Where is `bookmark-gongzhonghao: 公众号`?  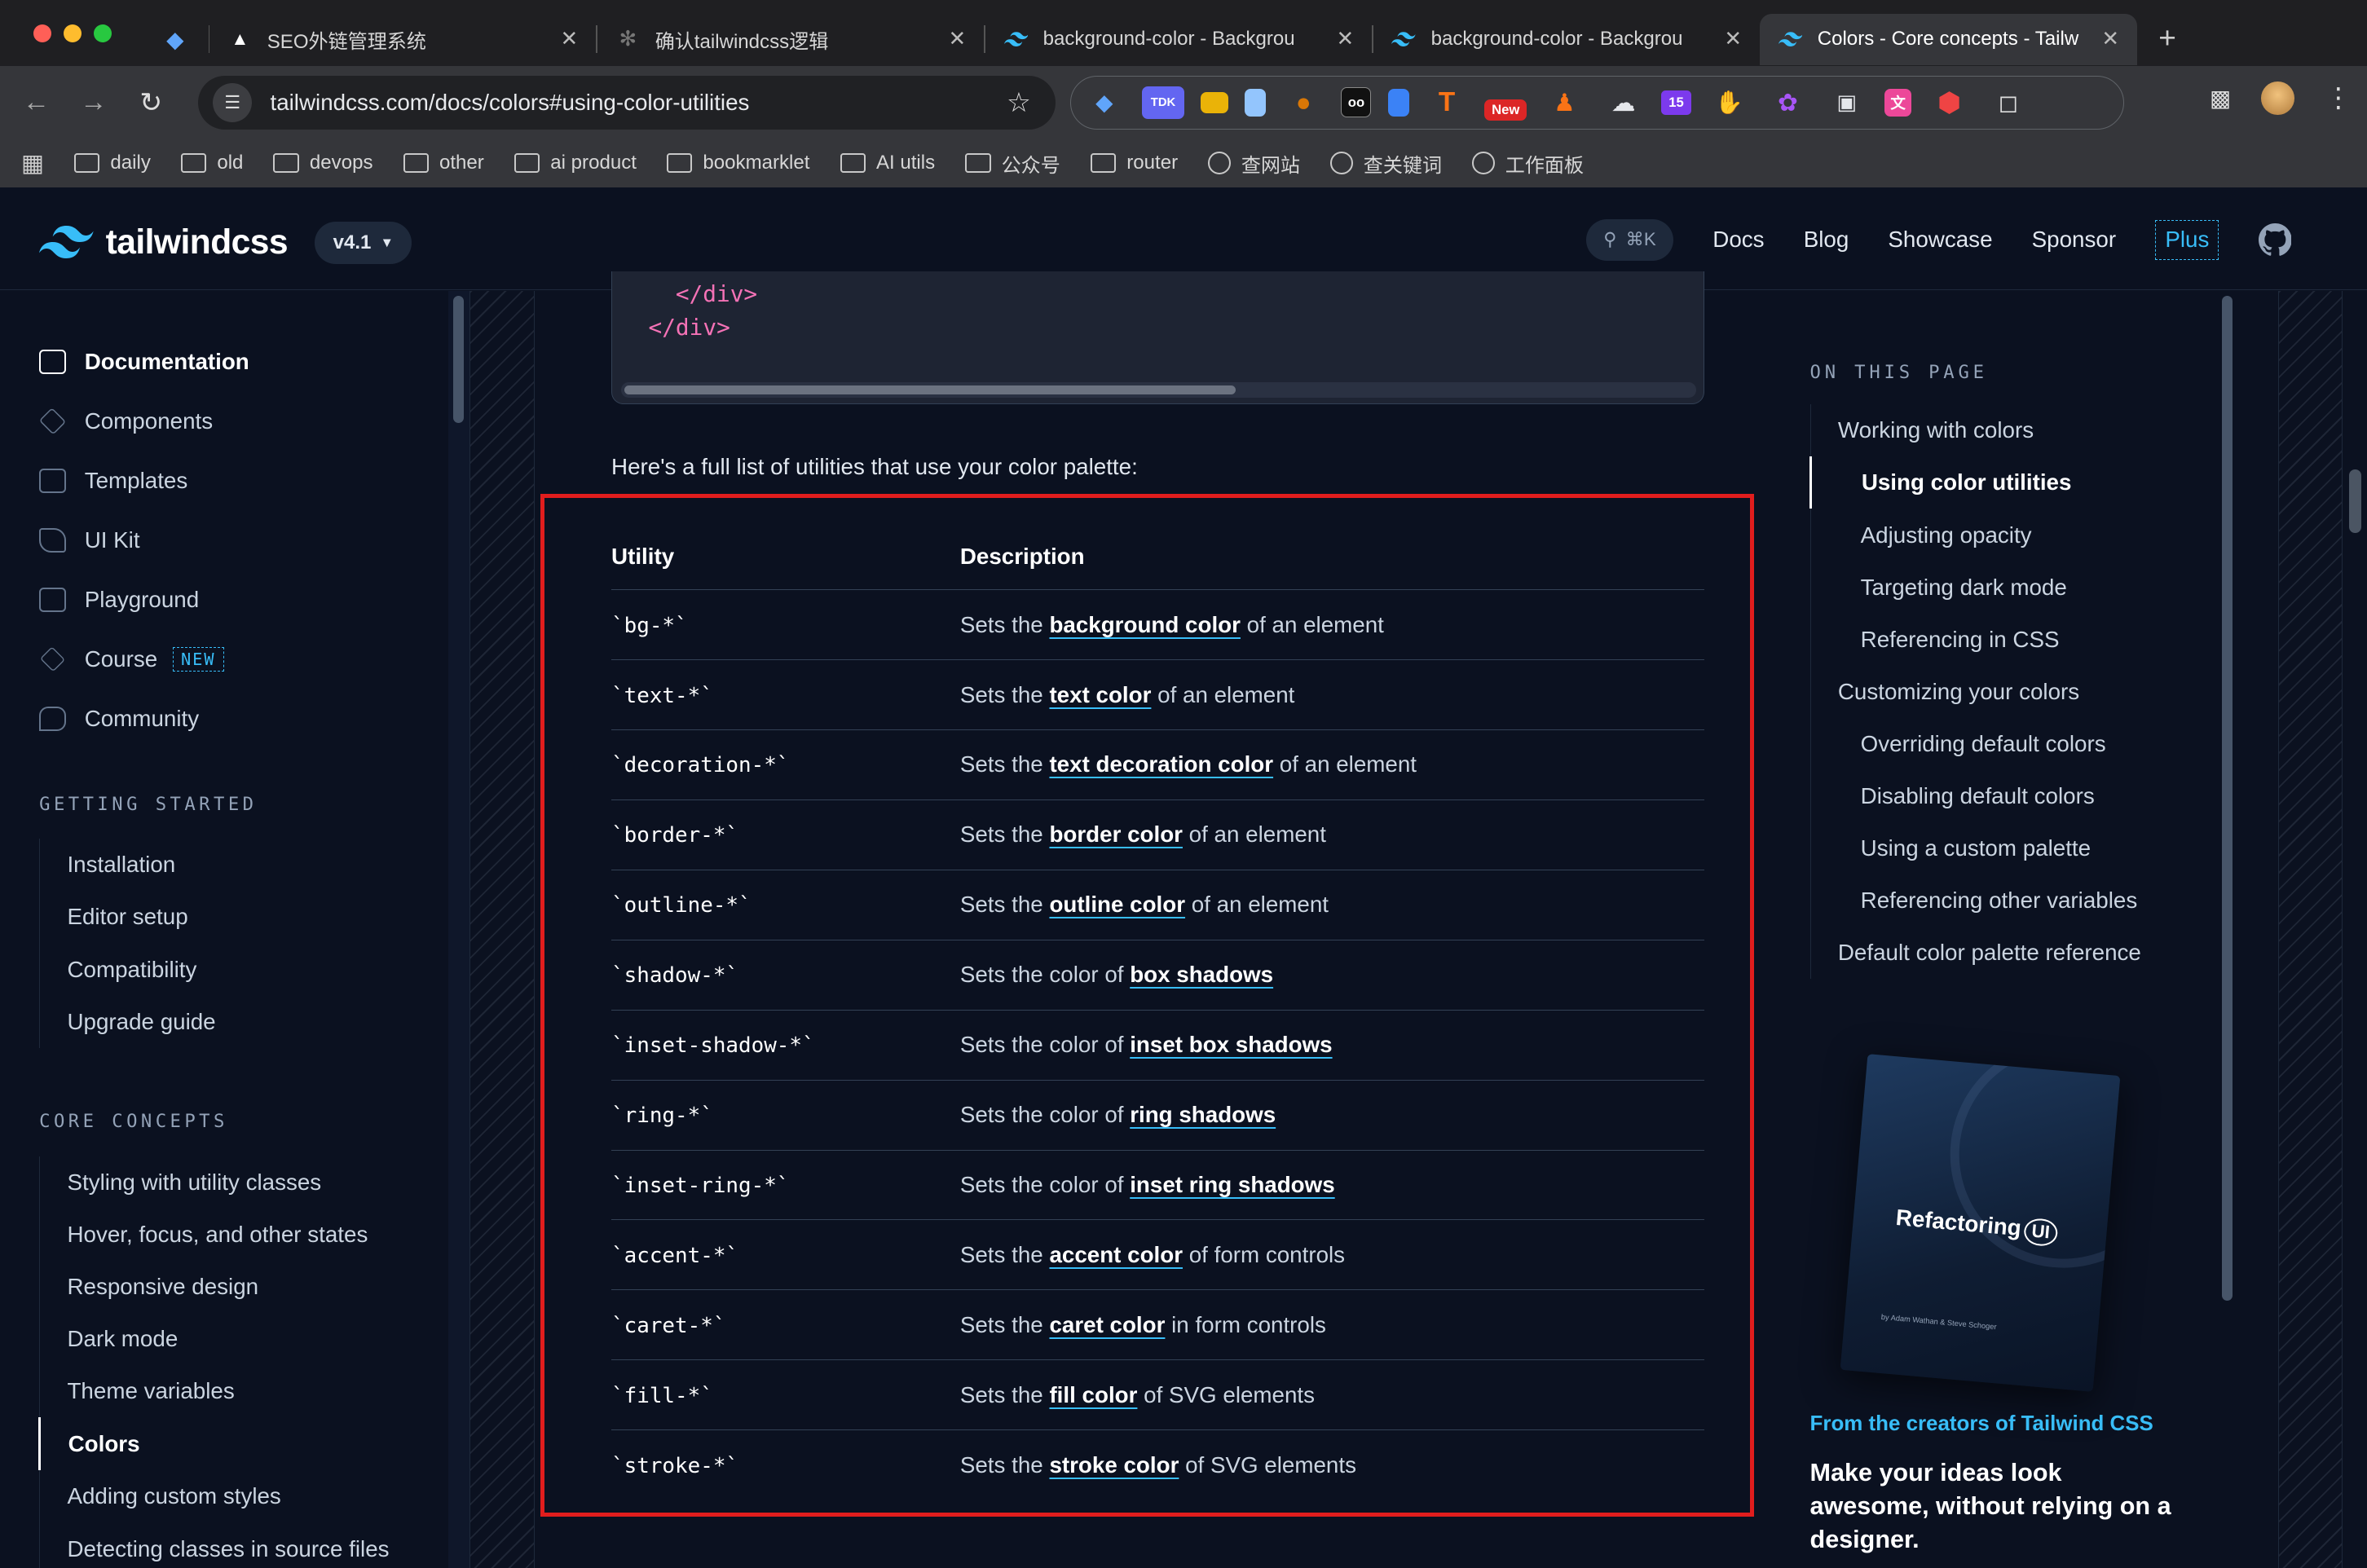 bookmark-gongzhonghao: 公众号 is located at coordinates (1012, 163).